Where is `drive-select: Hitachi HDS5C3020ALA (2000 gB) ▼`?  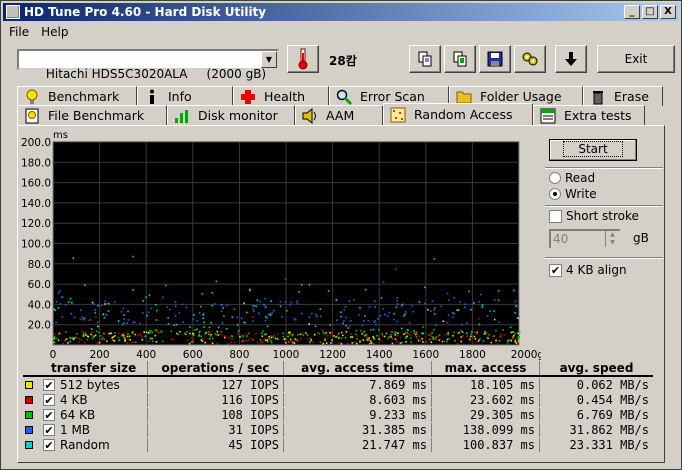
drive-select: Hitachi HDS5C3020ALA (2000 gB) ▼ is located at coordinates (148, 65).